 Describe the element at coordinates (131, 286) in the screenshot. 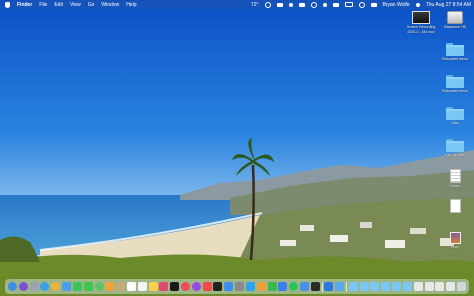

I see `dock-calendar-icon` at that location.